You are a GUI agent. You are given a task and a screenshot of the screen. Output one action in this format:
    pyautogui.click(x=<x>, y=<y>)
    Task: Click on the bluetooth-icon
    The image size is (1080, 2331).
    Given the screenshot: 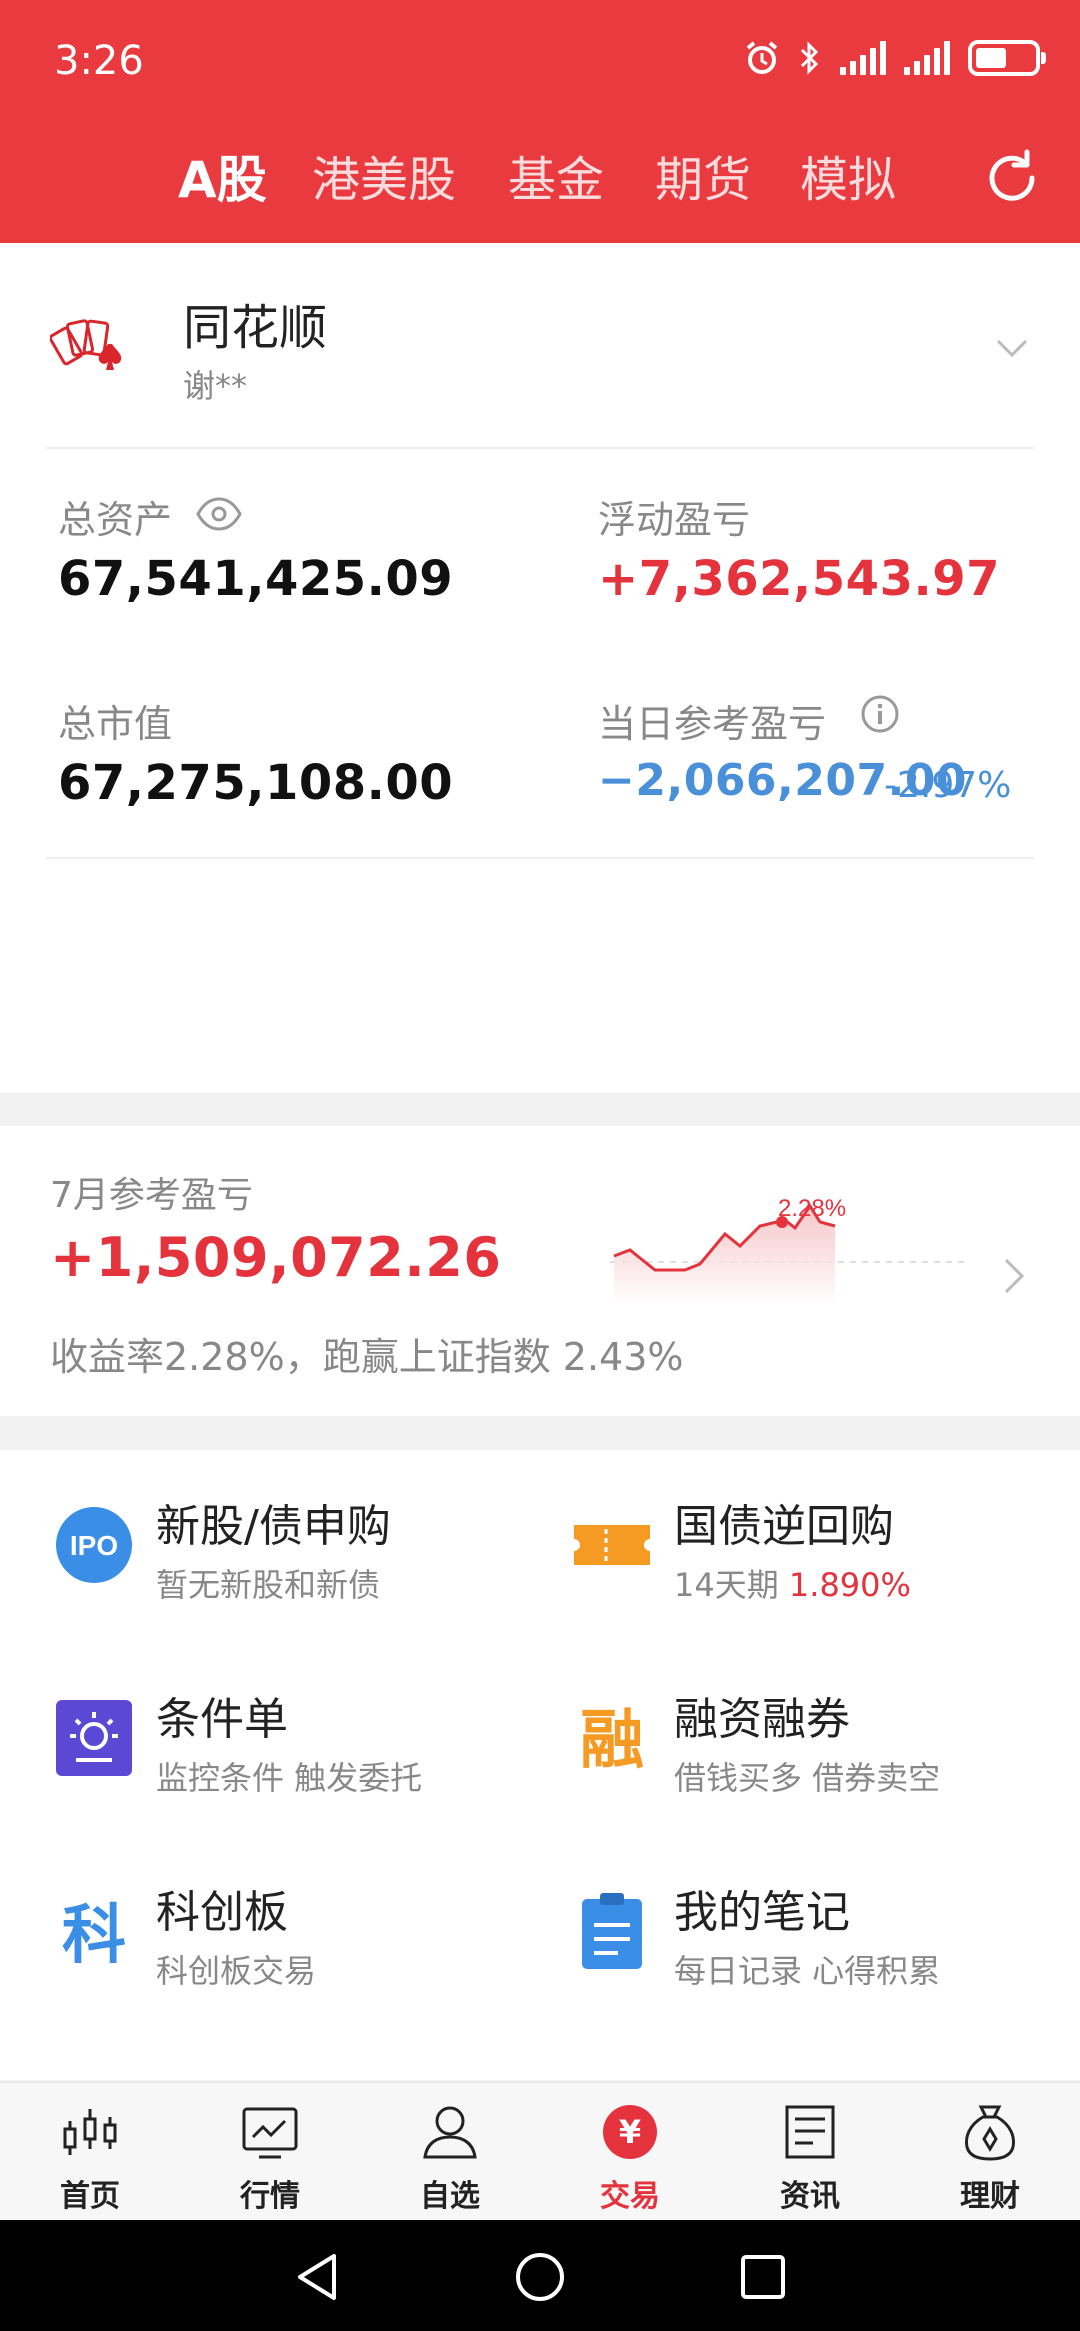 What is the action you would take?
    pyautogui.click(x=809, y=58)
    